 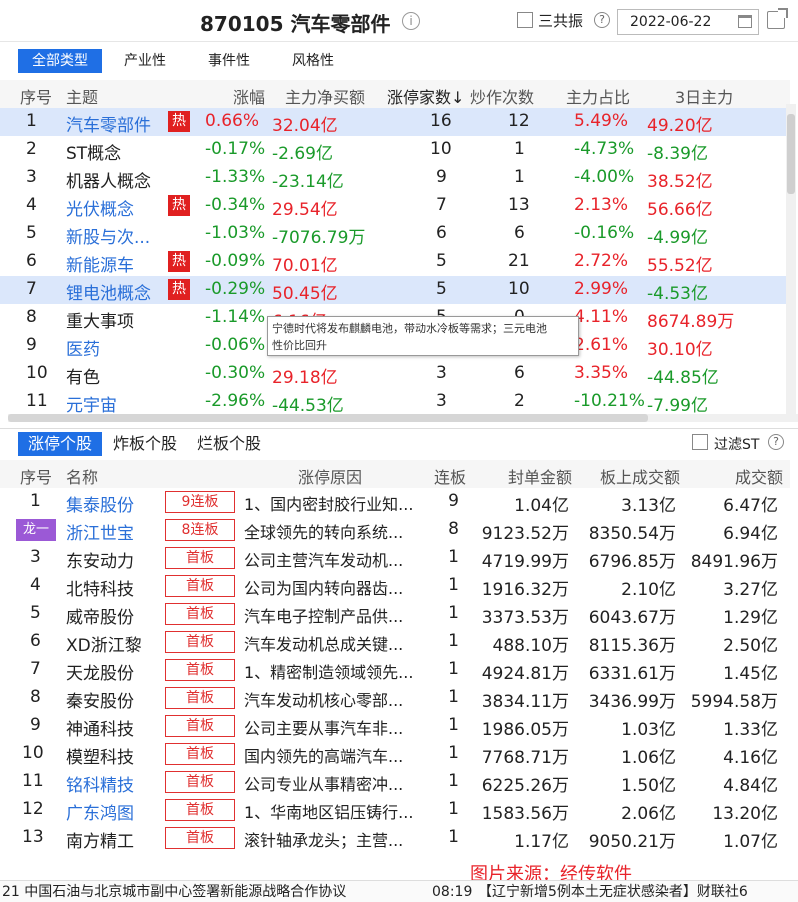 I want to click on share-icon, so click(x=777, y=18).